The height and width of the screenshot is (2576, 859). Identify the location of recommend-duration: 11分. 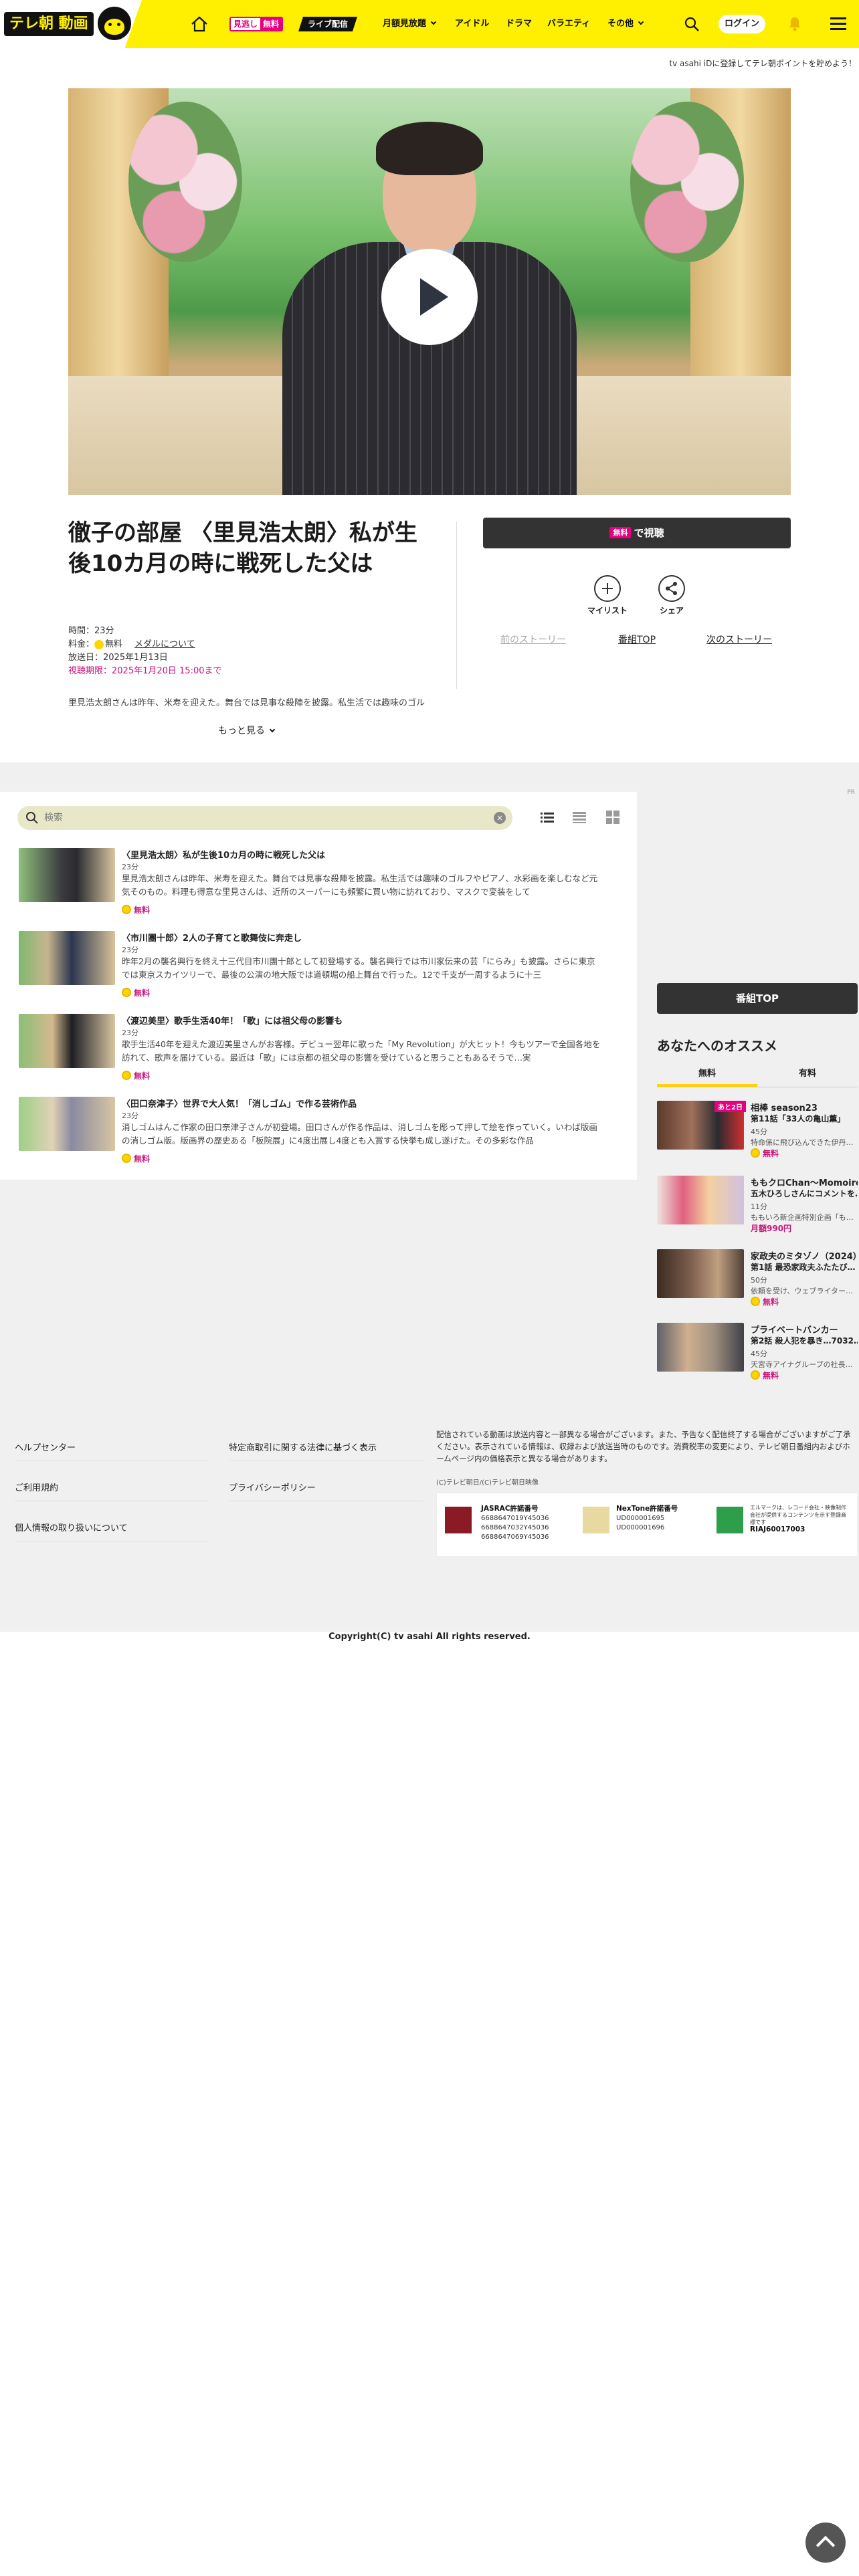
(759, 1206).